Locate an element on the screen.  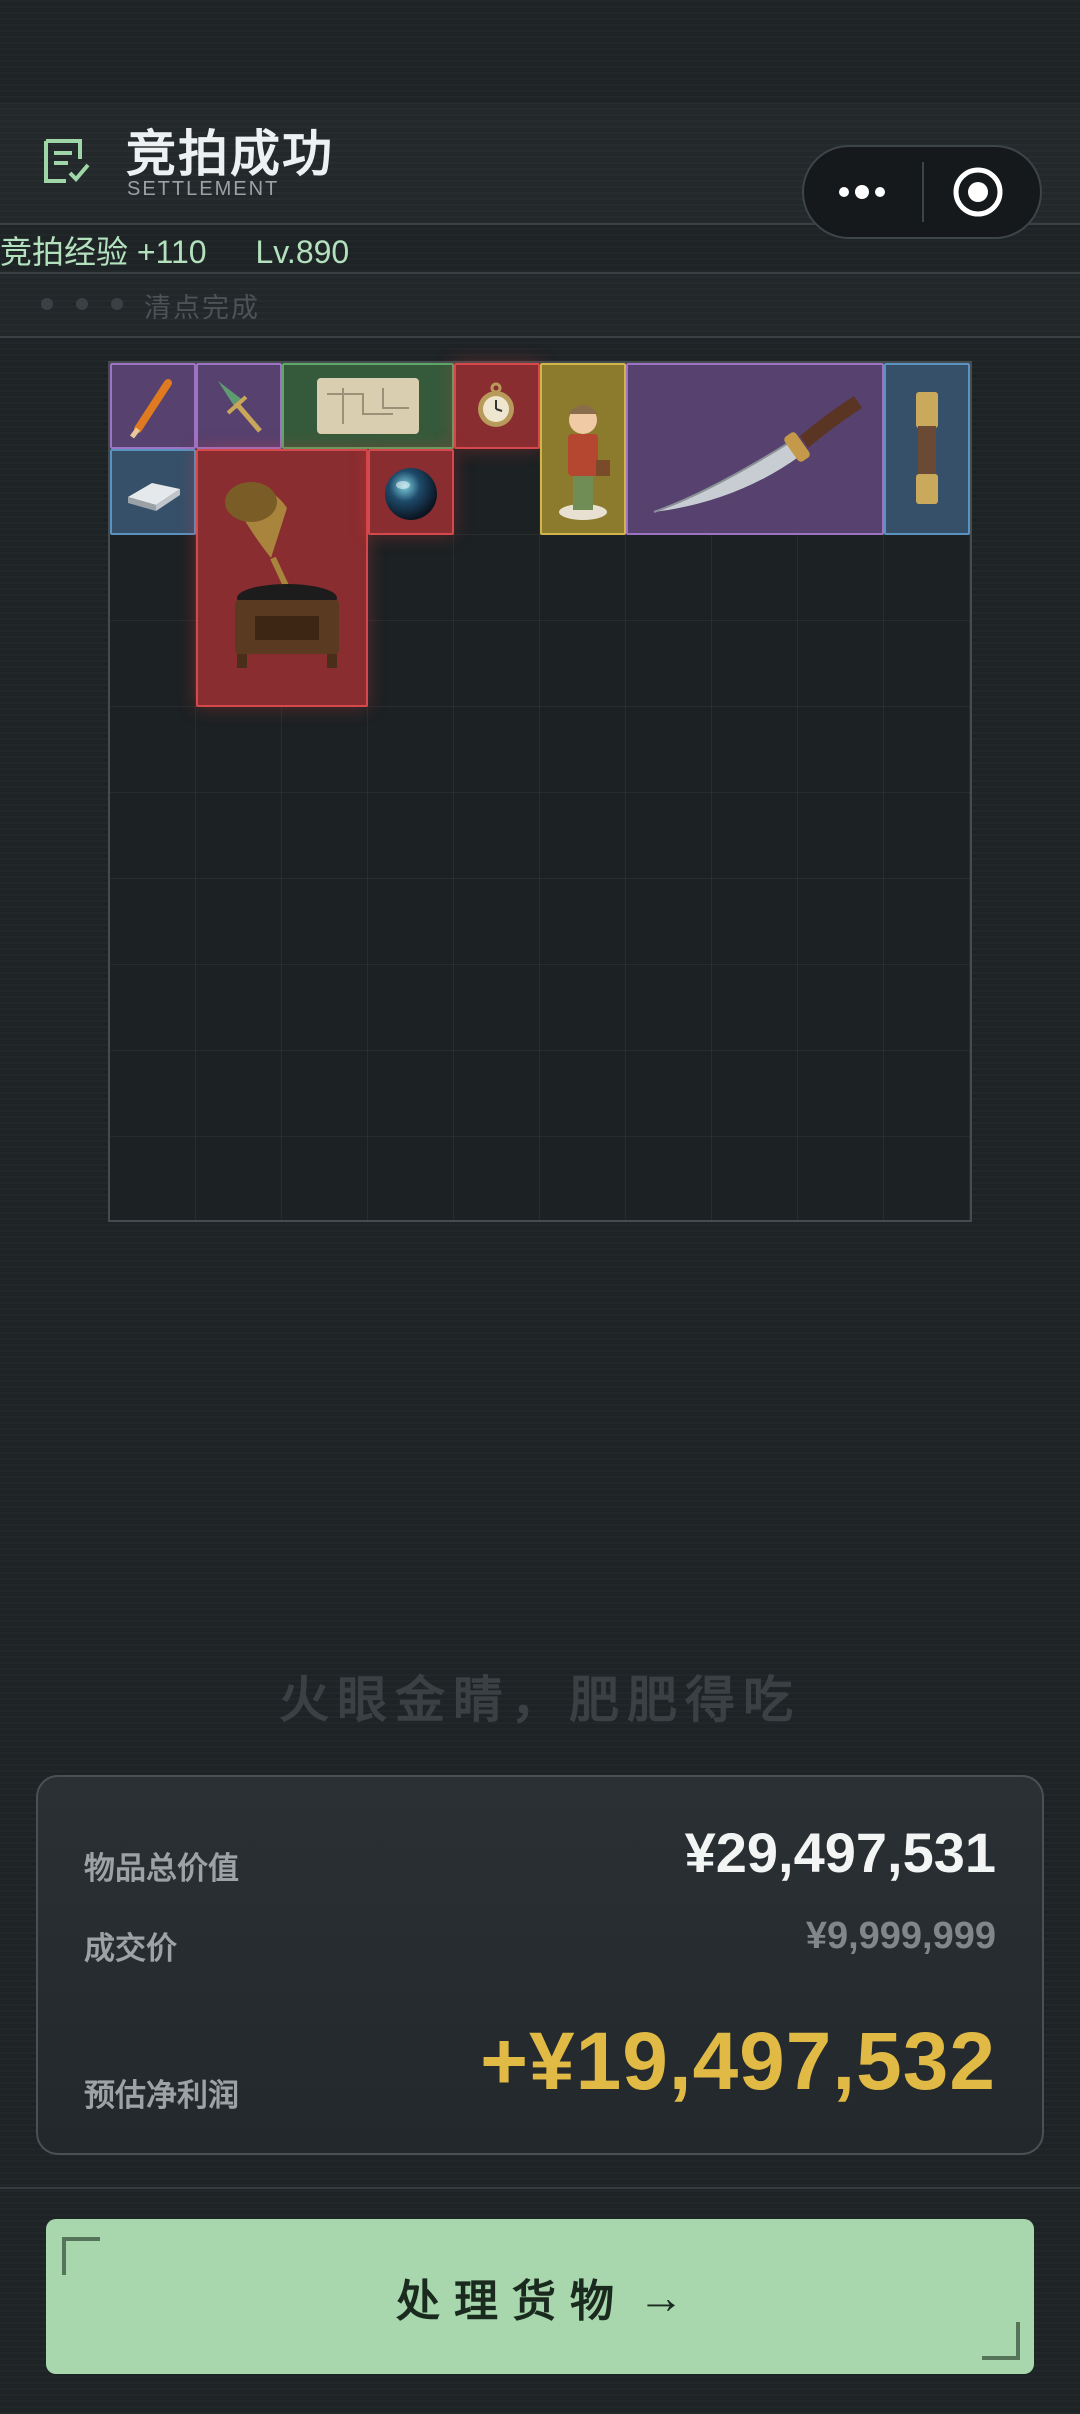
player-level: Lv.890 is located at coordinates (302, 252).